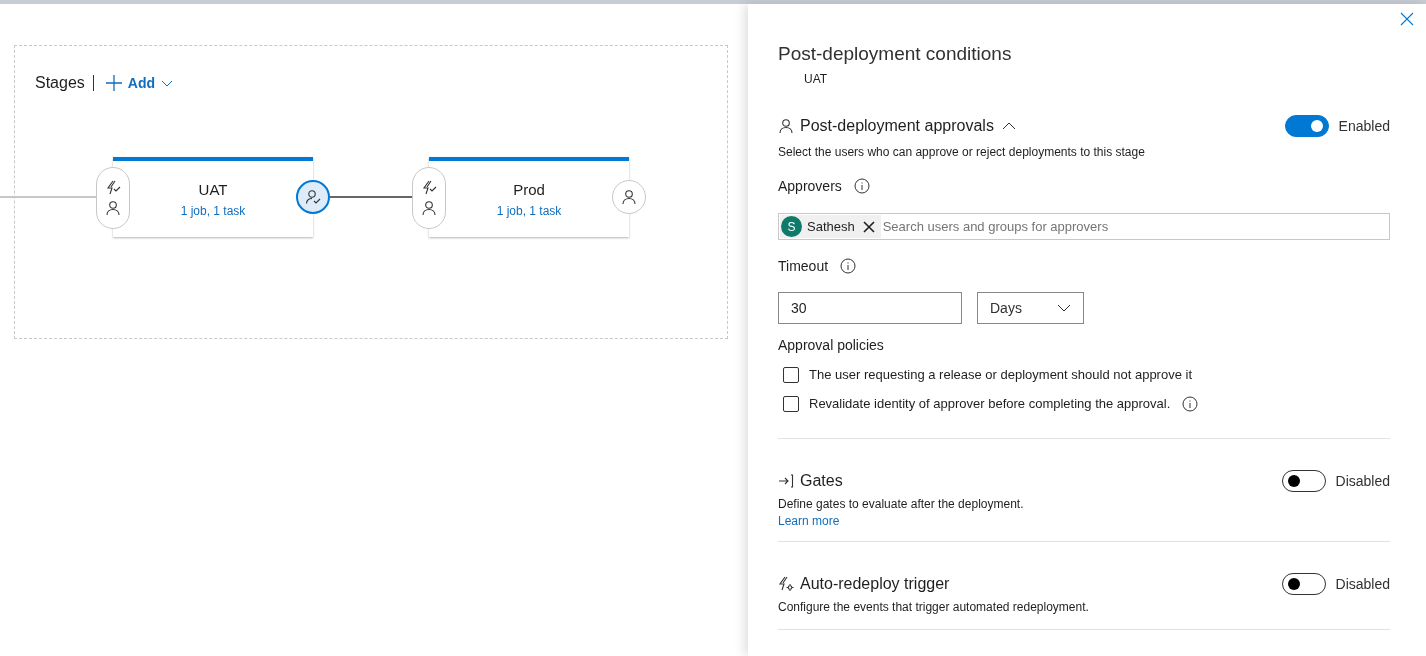 The width and height of the screenshot is (1426, 656). What do you see at coordinates (875, 584) in the screenshot?
I see `section-title: Auto-redeploy trigger` at bounding box center [875, 584].